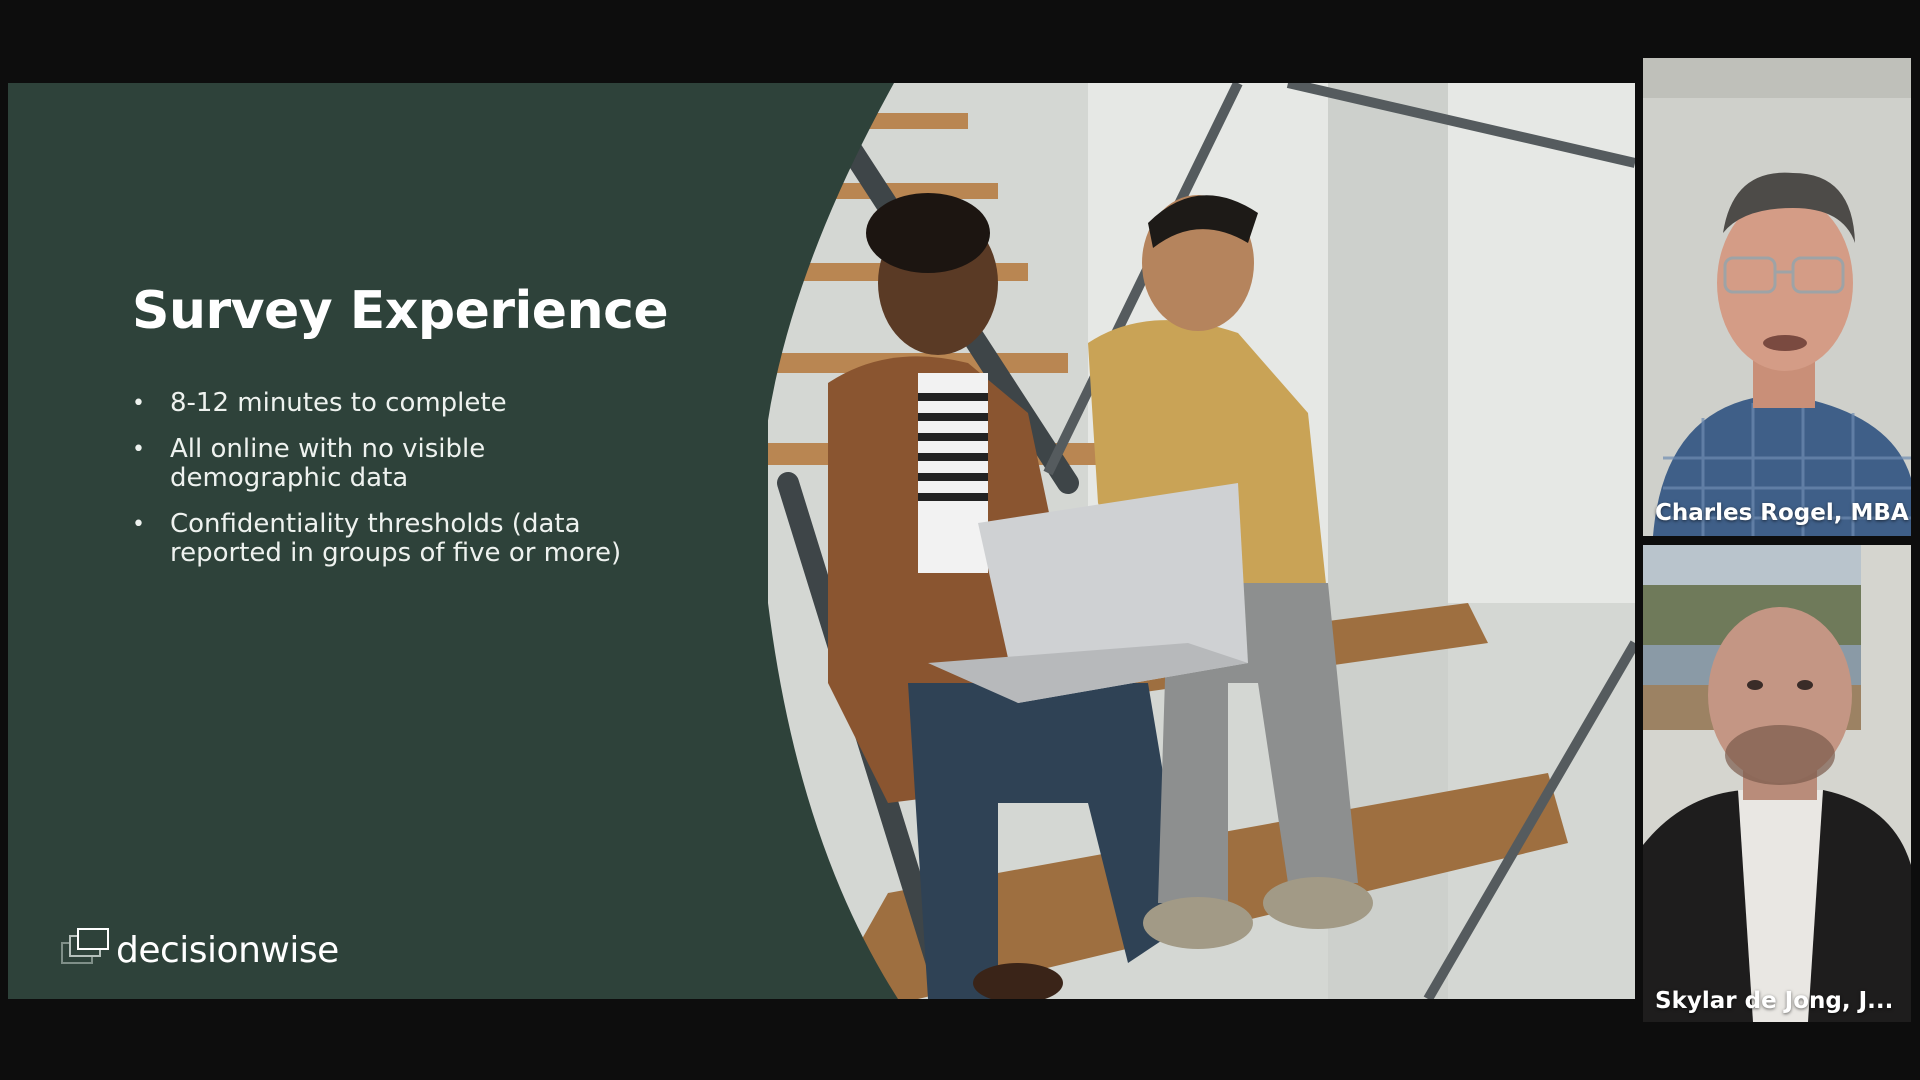 This screenshot has width=1920, height=1080. I want to click on participant-tile: Charles Rogel, MBA, so click(1777, 297).